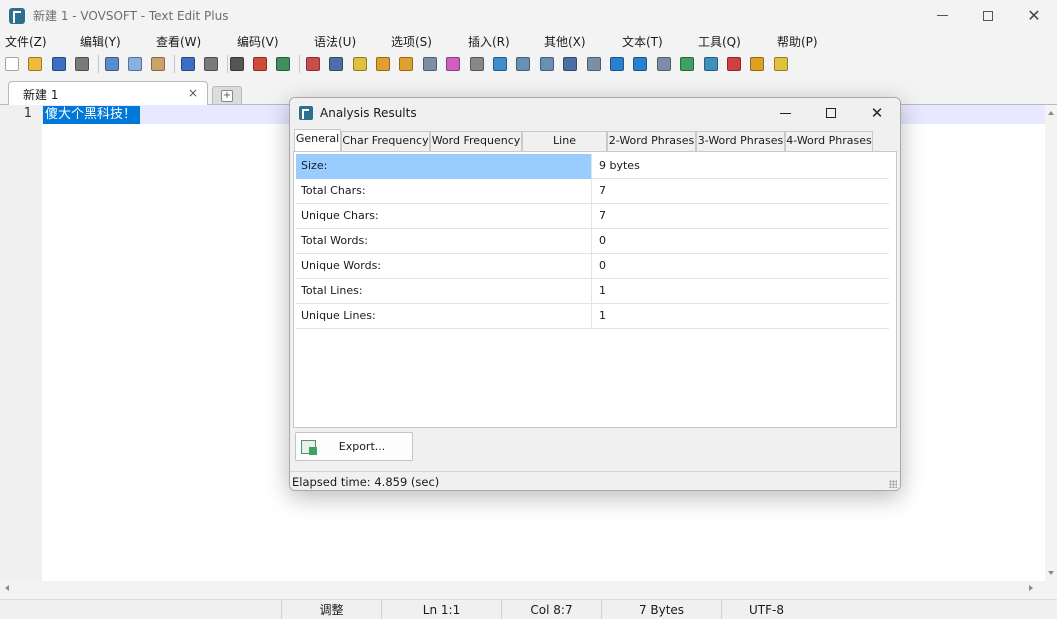  What do you see at coordinates (893, 484) in the screenshot?
I see `resize-grip-icon` at bounding box center [893, 484].